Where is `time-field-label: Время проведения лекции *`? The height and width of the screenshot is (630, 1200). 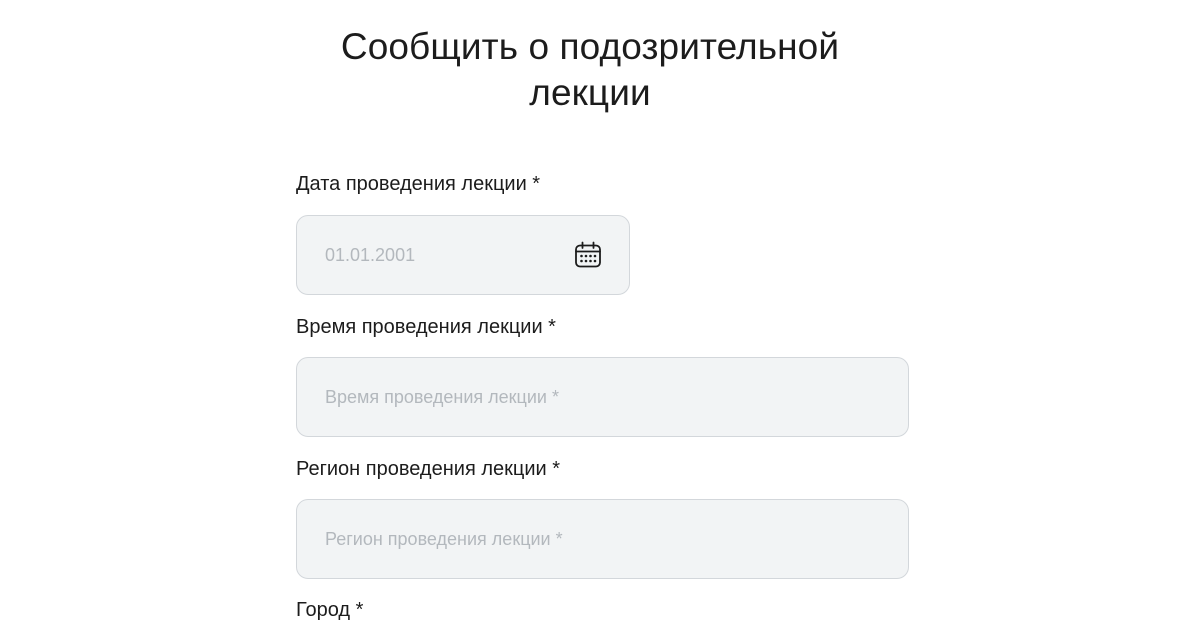 time-field-label: Время проведения лекции * is located at coordinates (426, 327).